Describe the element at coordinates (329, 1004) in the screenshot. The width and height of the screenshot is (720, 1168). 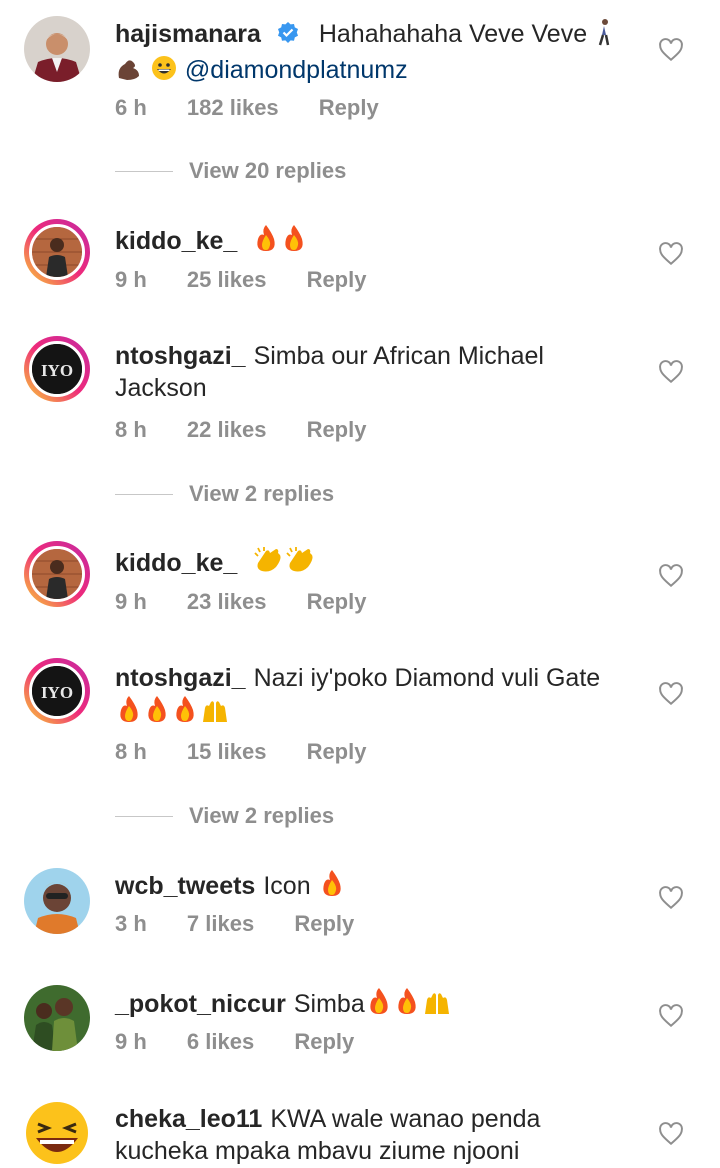
I see `comment-body: Simba` at that location.